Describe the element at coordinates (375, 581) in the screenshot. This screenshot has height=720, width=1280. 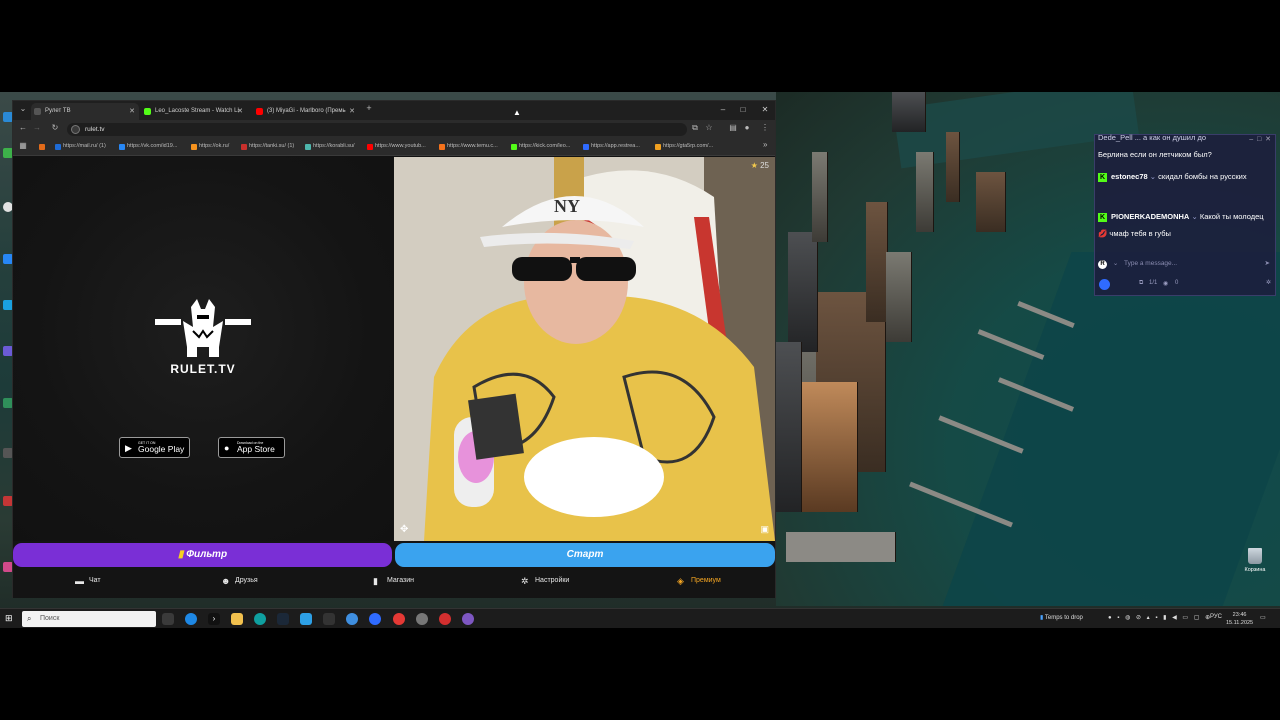
I see `shop-icon: ▮` at that location.